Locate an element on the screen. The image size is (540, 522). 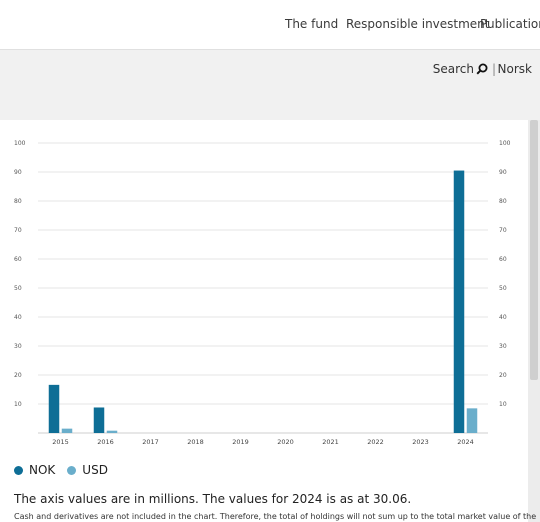
y-tick-label-left: 10 is located at coordinates (18, 404).